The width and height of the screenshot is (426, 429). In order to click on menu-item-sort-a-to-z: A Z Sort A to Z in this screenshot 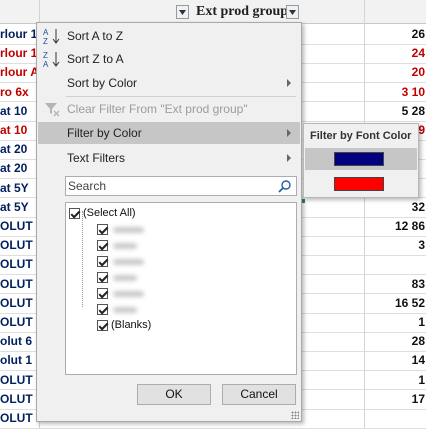, I will do `click(169, 36)`.